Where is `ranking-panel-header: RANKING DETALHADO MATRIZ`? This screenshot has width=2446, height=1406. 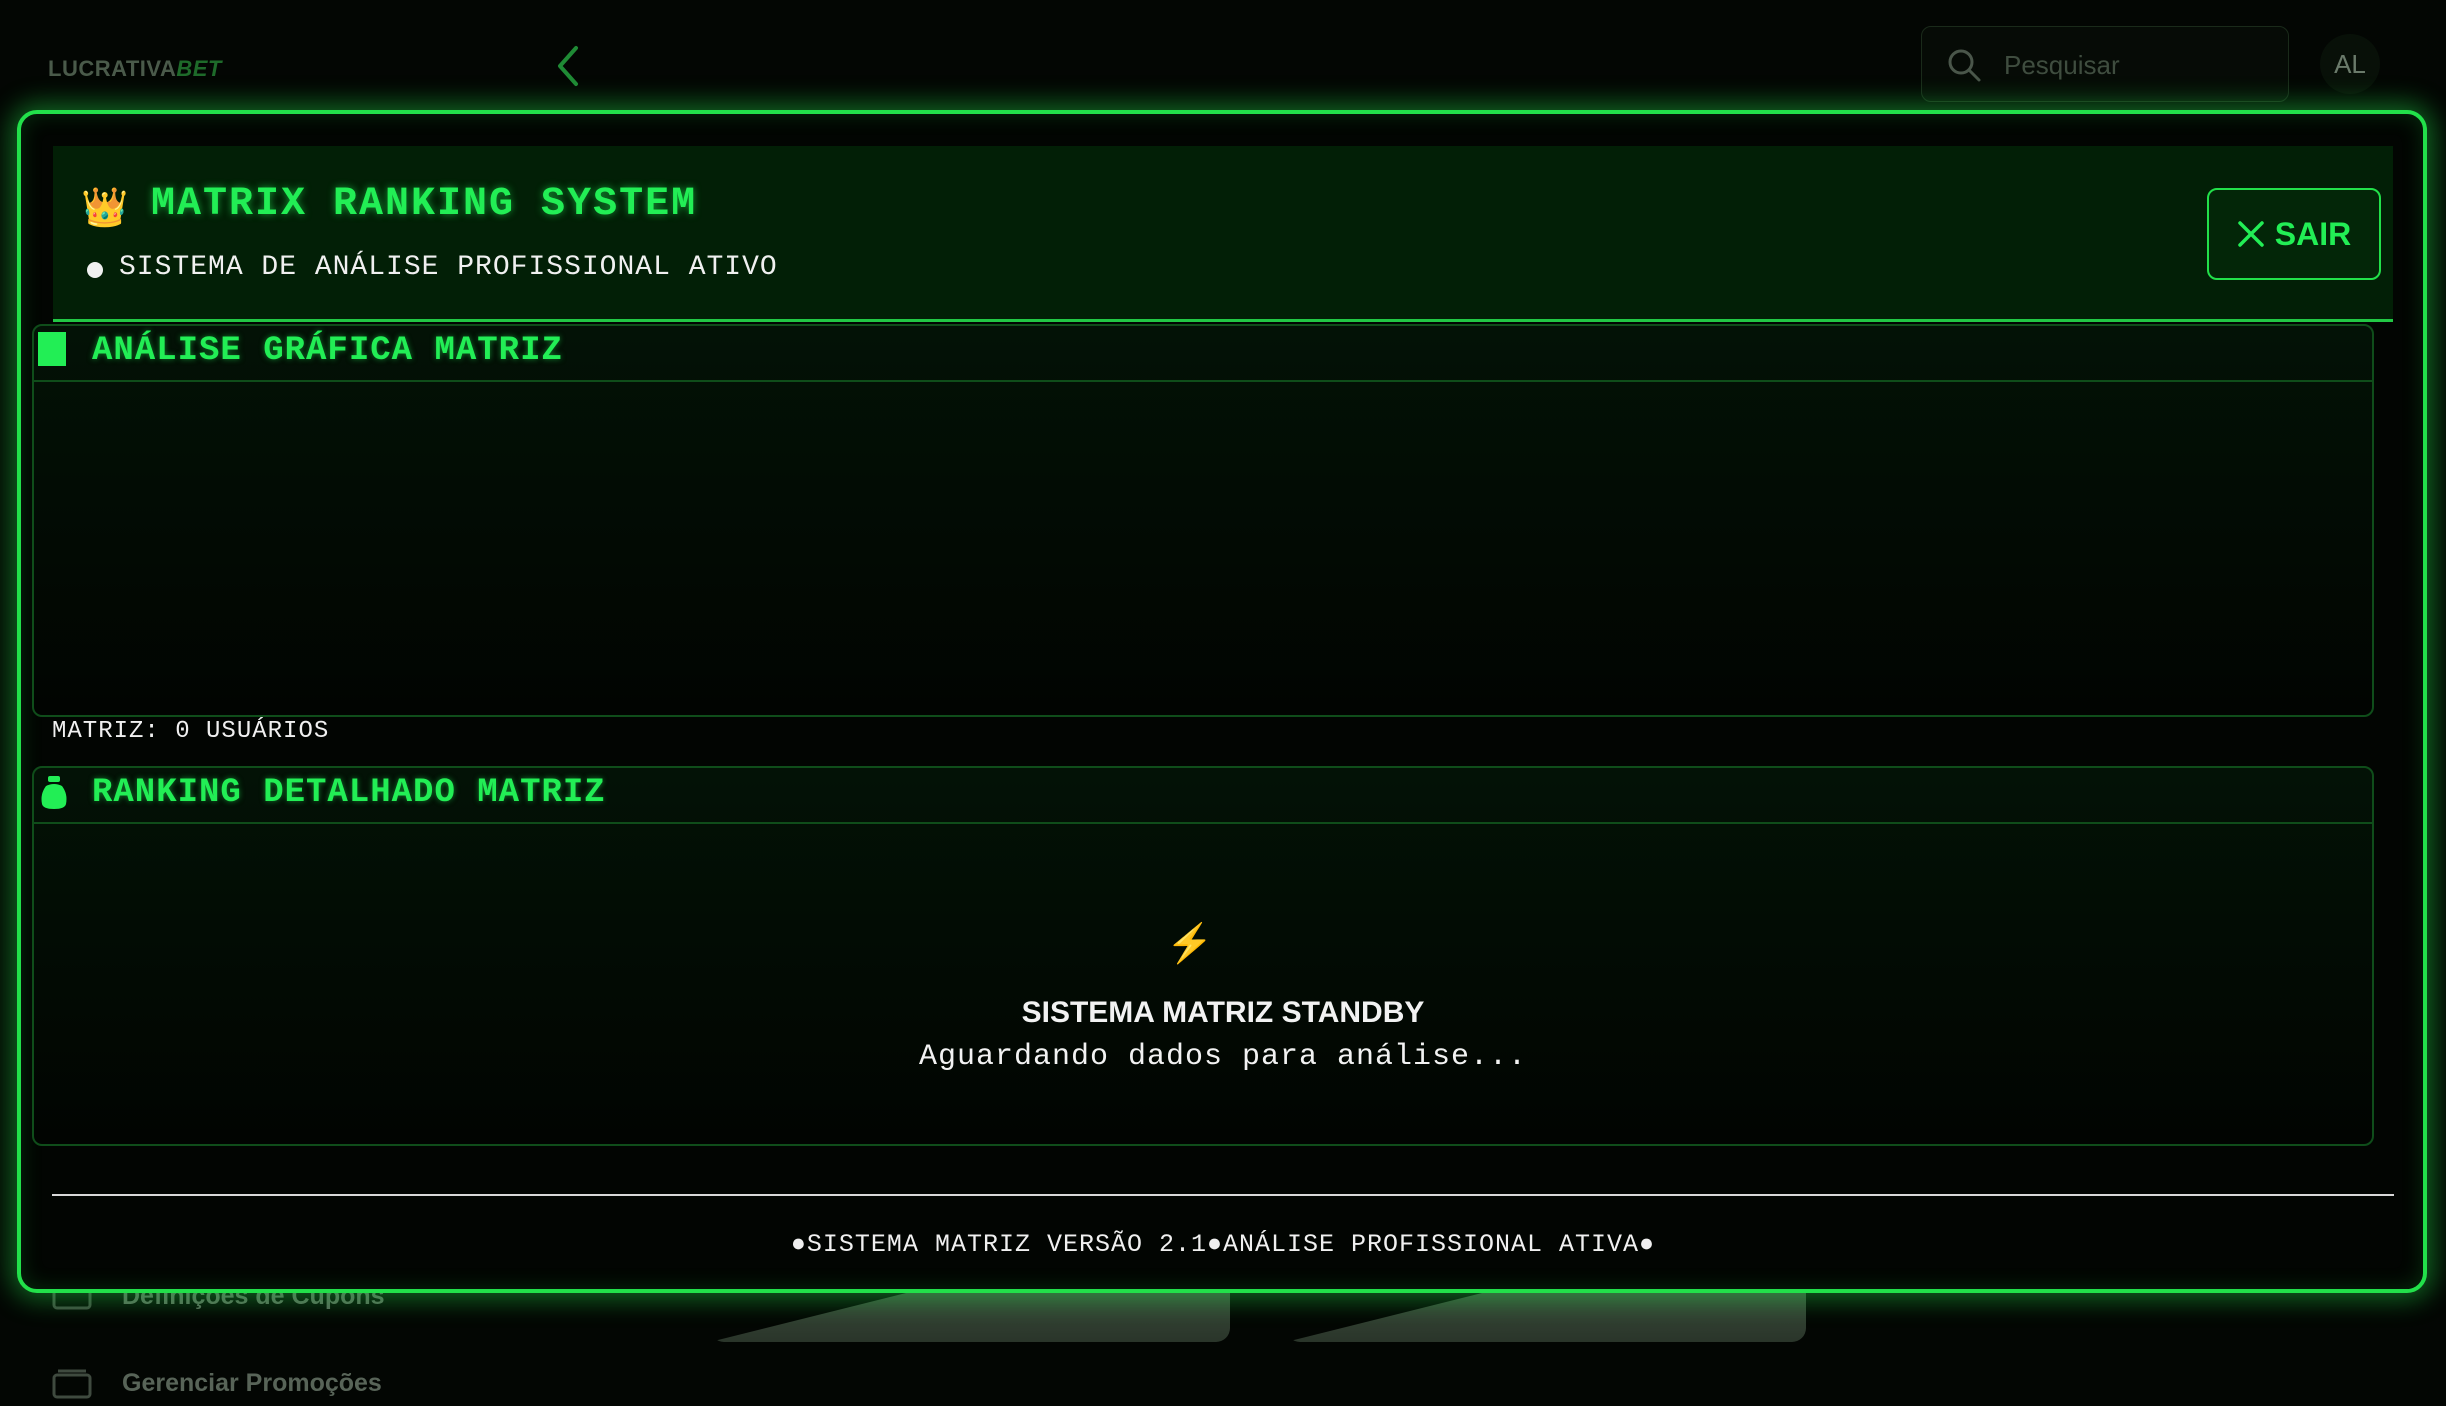 ranking-panel-header: RANKING DETALHADO MATRIZ is located at coordinates (1203, 796).